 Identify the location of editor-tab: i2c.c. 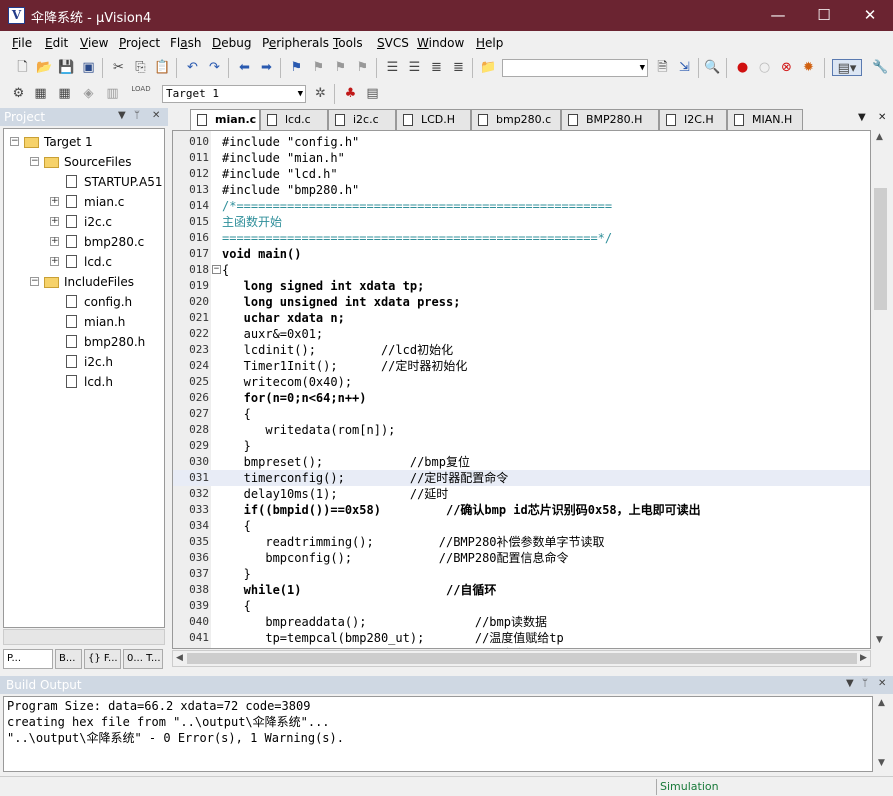
(362, 119).